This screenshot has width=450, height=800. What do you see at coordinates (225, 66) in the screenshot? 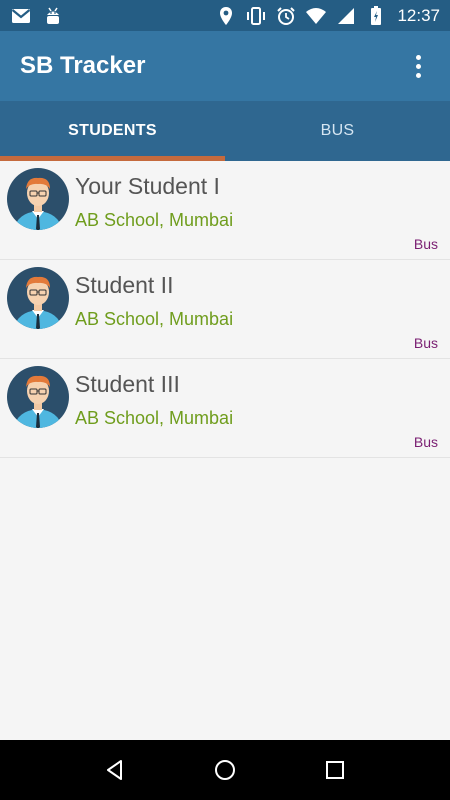
I see `app-bar: SB Tracker` at bounding box center [225, 66].